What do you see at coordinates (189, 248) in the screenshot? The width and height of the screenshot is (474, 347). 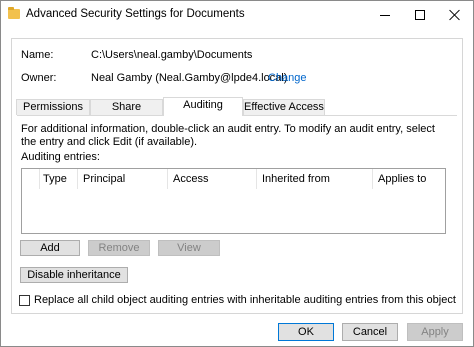 I see `view-button: View` at bounding box center [189, 248].